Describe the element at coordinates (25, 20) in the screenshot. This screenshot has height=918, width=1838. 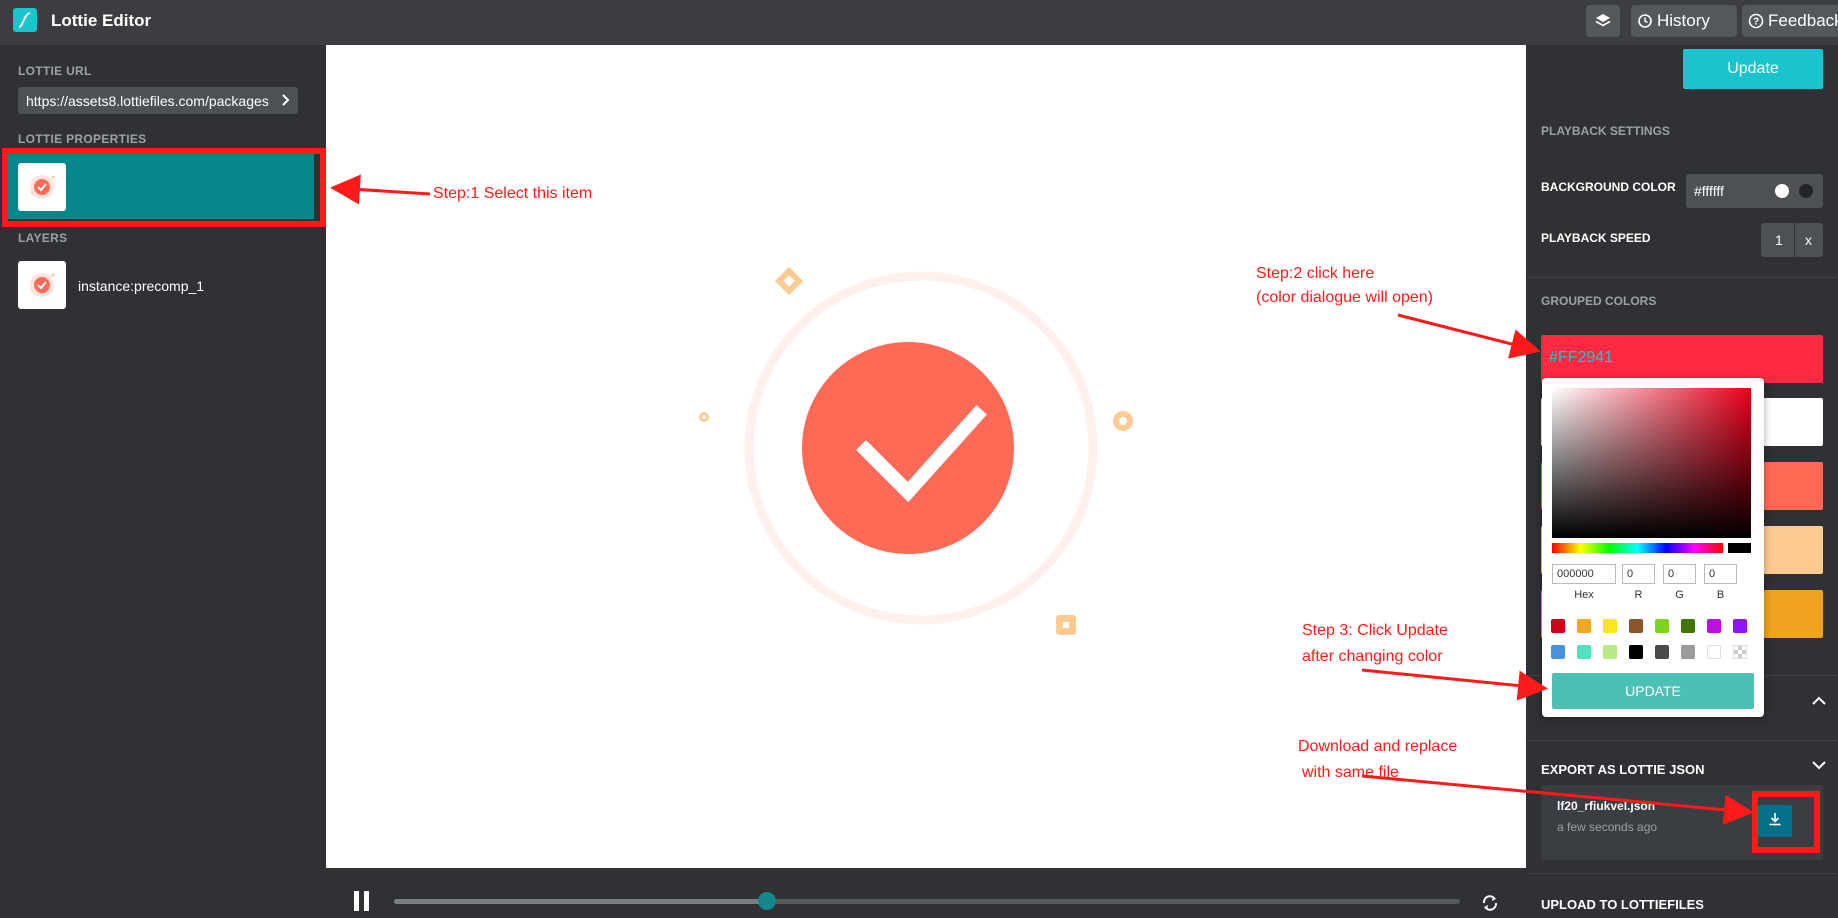
I see `lottie-logo` at that location.